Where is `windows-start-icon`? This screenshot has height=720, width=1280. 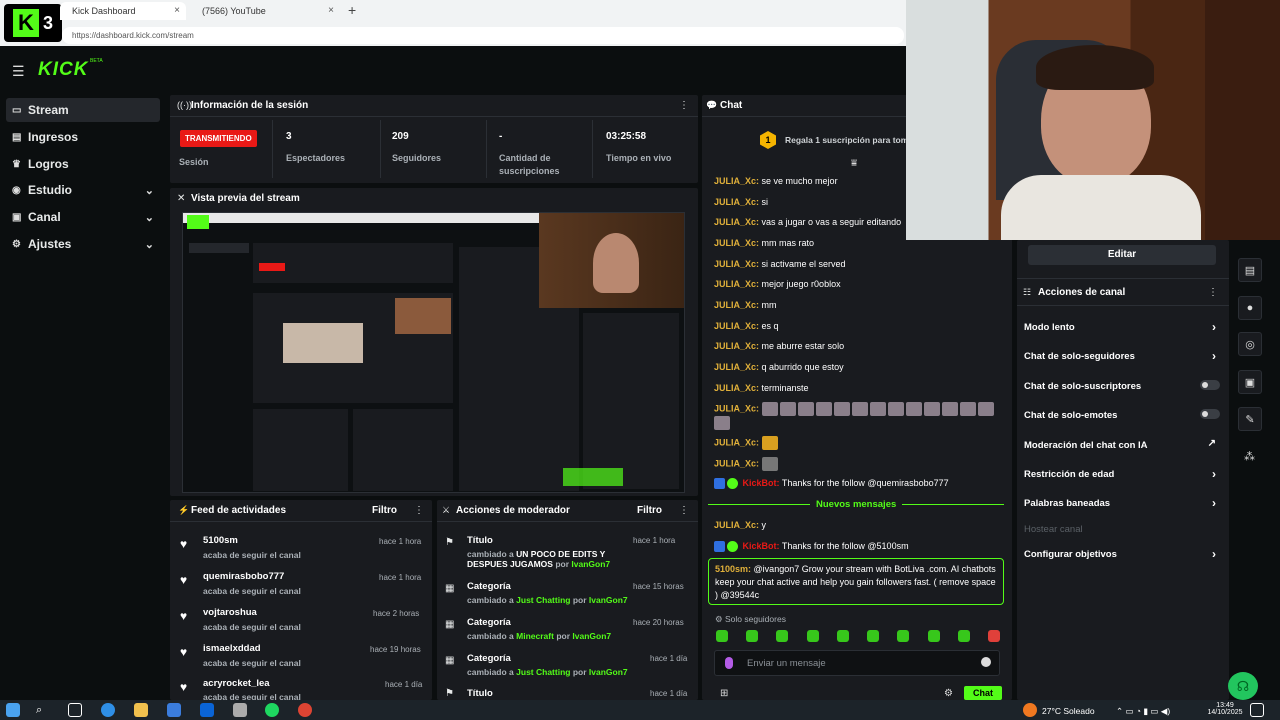 windows-start-icon is located at coordinates (13, 710).